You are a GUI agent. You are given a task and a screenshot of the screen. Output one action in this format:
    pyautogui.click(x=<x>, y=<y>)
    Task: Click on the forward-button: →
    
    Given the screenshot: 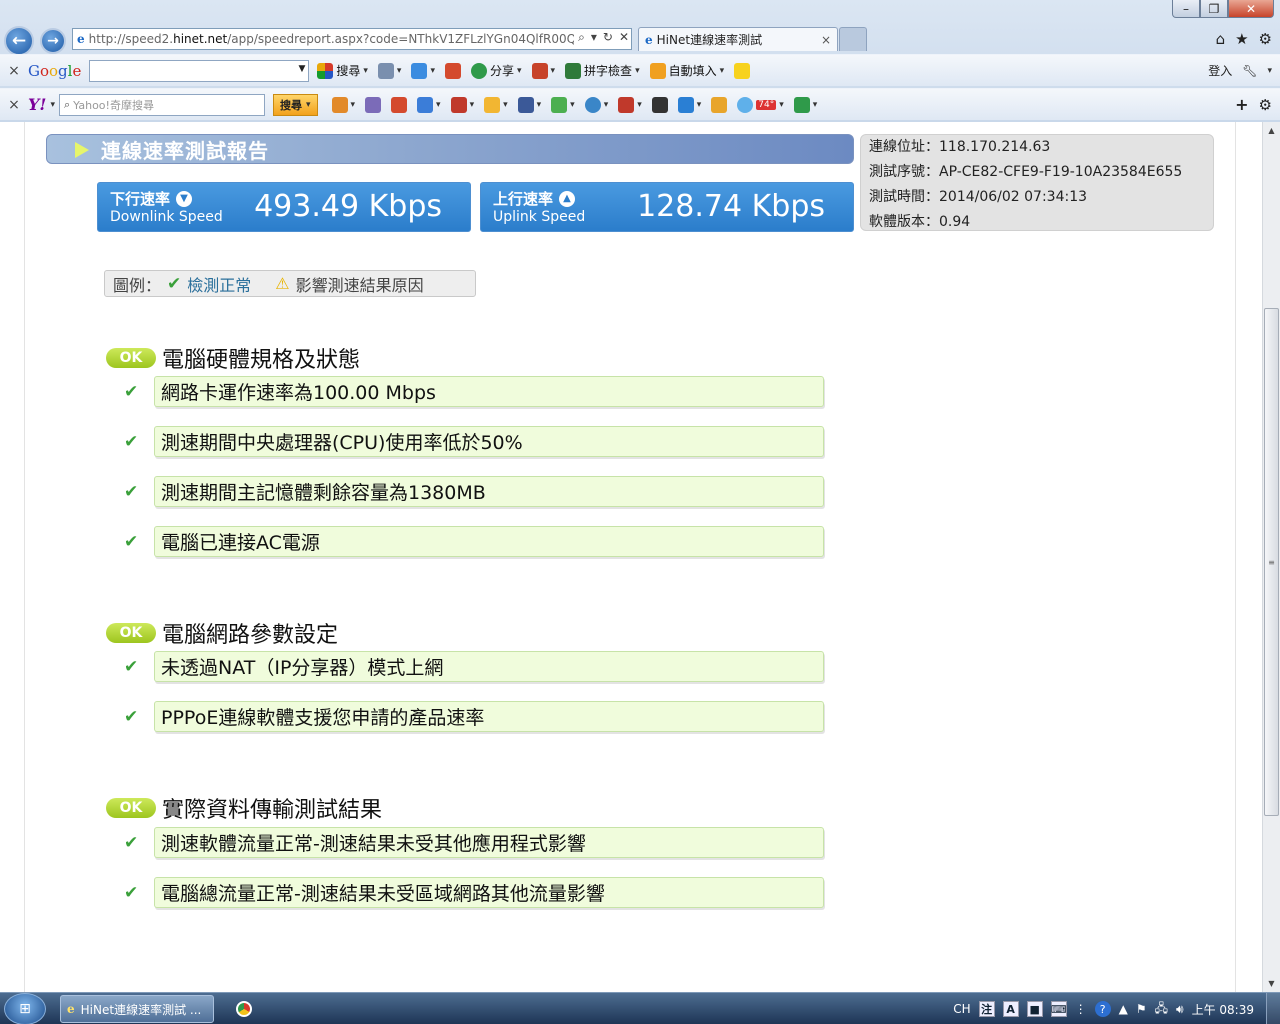 What is the action you would take?
    pyautogui.click(x=53, y=41)
    